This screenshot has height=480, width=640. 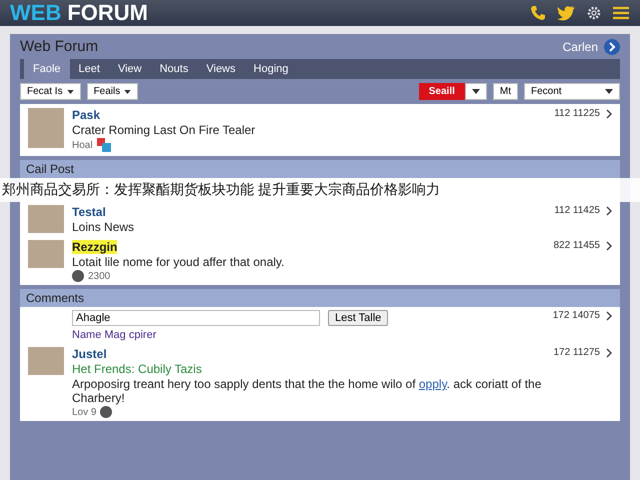 I want to click on section-title: Comments, so click(x=55, y=298).